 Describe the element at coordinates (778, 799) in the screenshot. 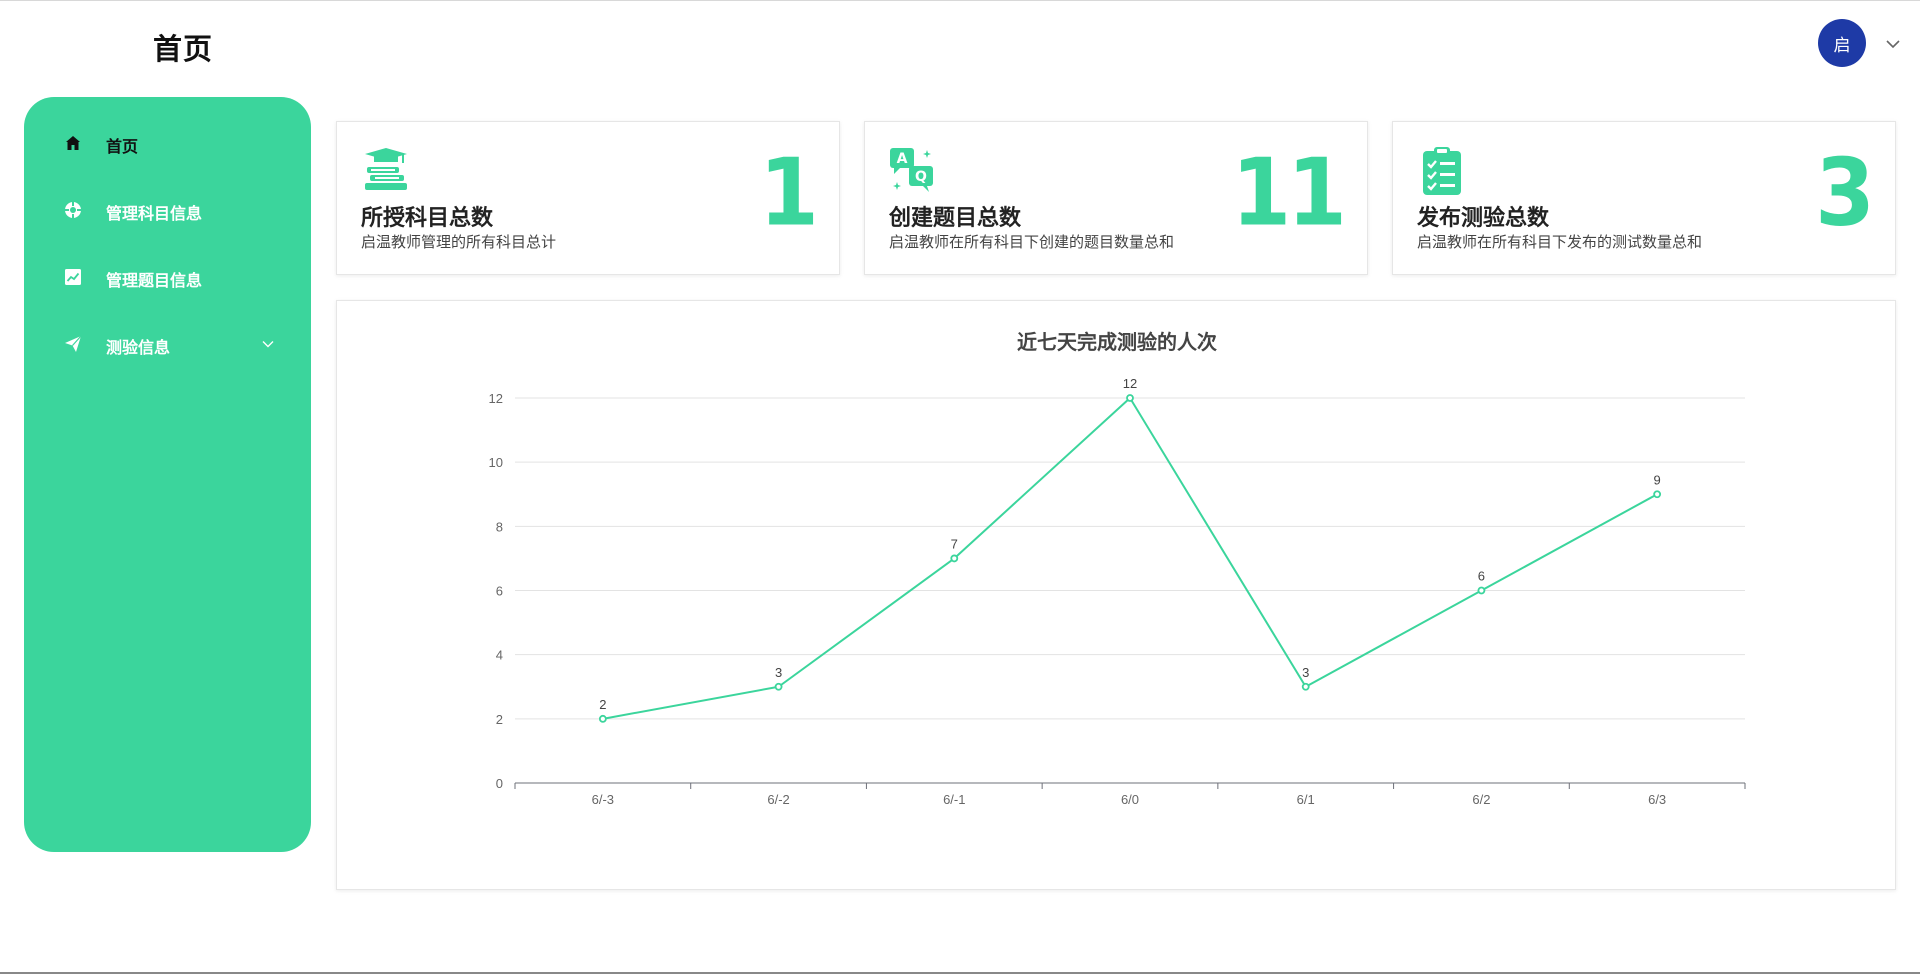

I see `x-tick-label: 6/-2` at that location.